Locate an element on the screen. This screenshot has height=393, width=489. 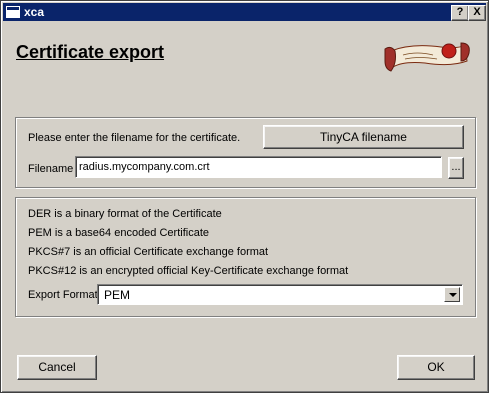
cancel-button: Cancel is located at coordinates (57, 367).